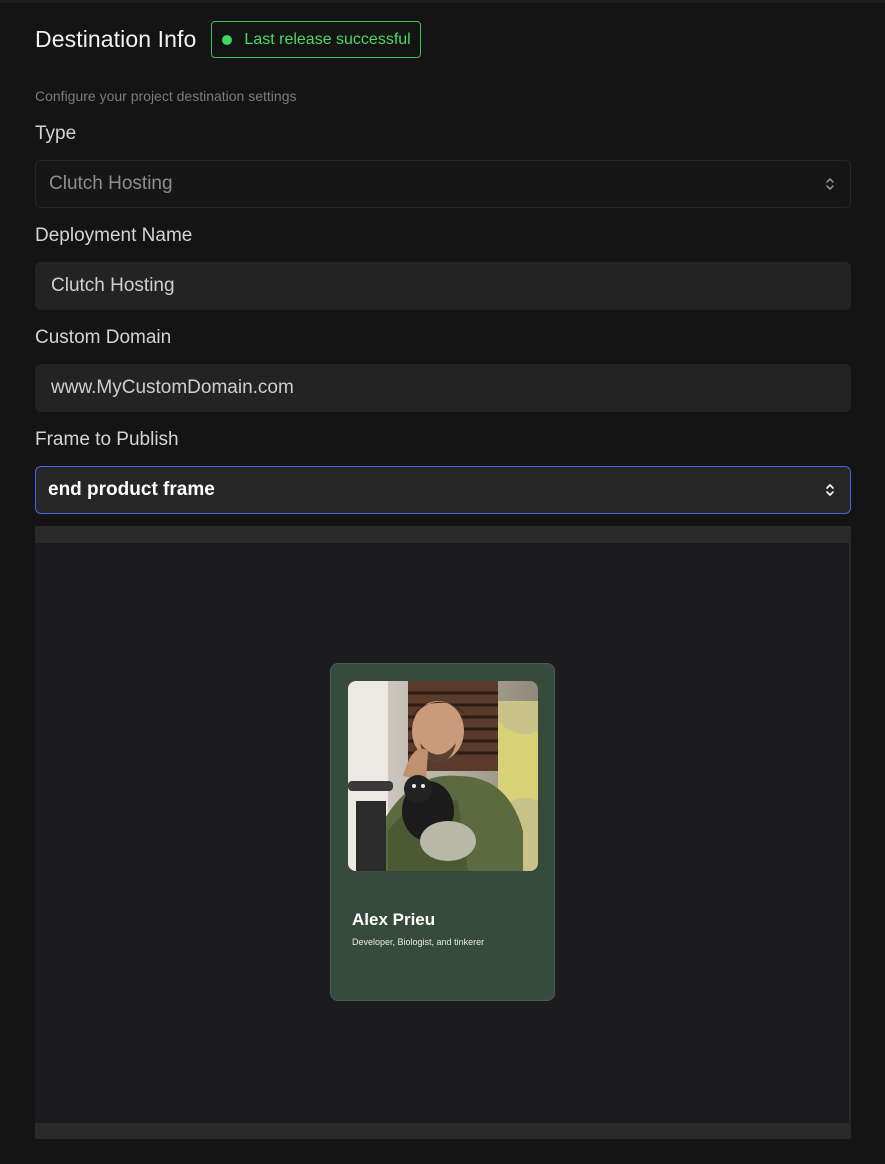  Describe the element at coordinates (56, 133) in the screenshot. I see `type-label: Type` at that location.